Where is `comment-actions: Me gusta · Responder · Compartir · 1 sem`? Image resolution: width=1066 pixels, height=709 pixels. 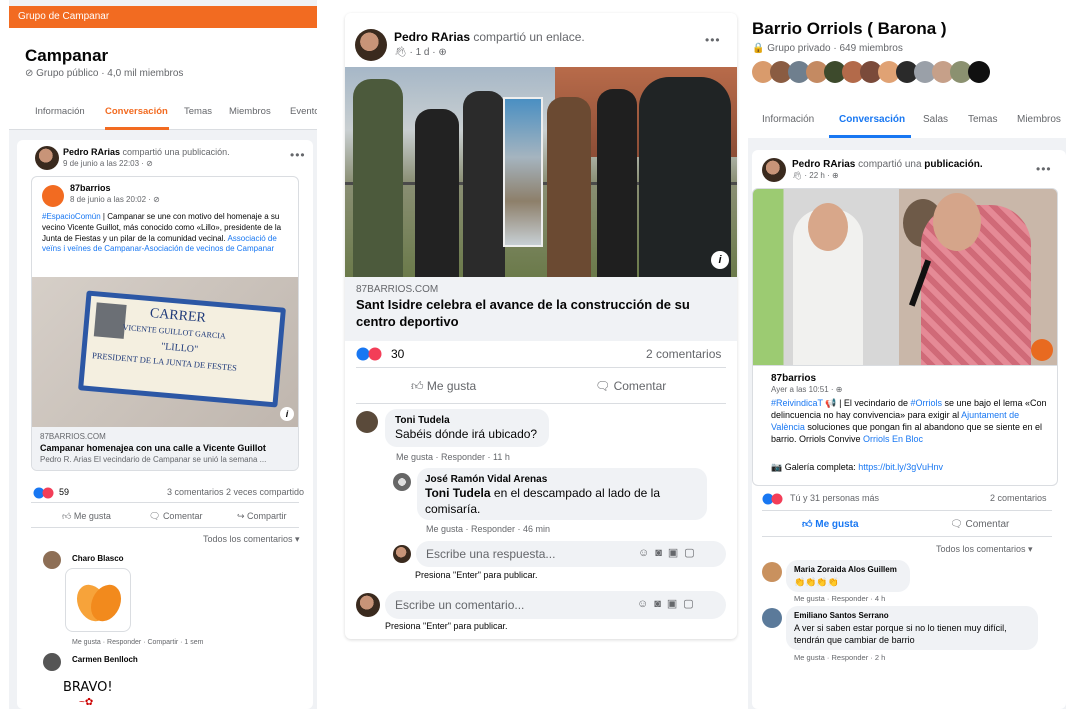 comment-actions: Me gusta · Responder · Compartir · 1 sem is located at coordinates (138, 642).